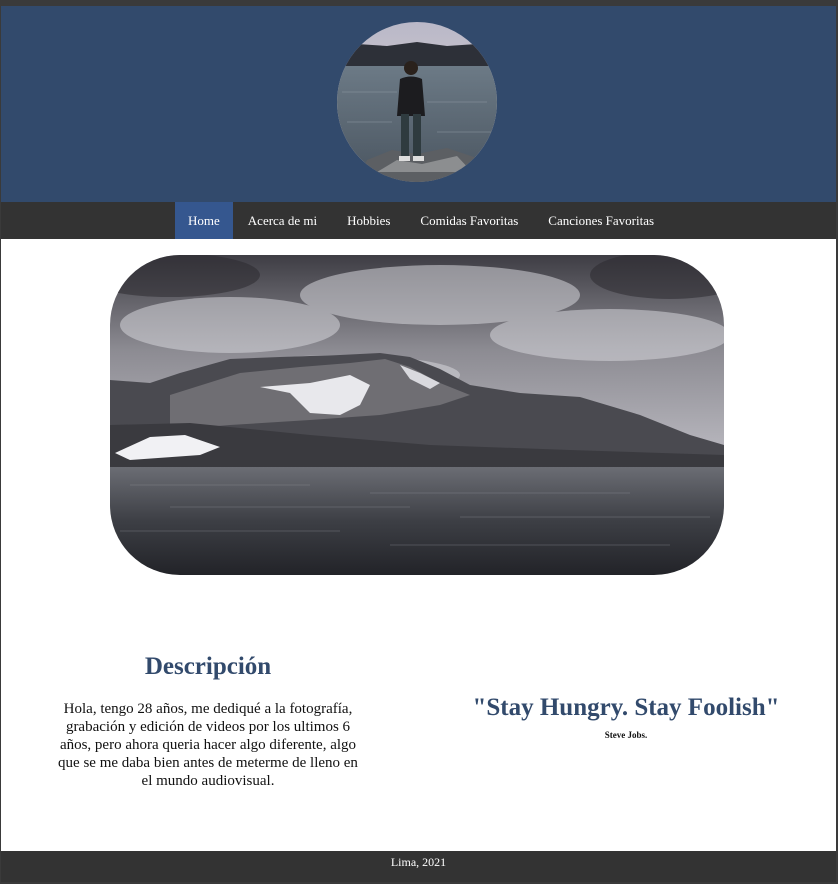 The image size is (838, 884). What do you see at coordinates (204, 220) in the screenshot?
I see `nav-item-home: Home` at bounding box center [204, 220].